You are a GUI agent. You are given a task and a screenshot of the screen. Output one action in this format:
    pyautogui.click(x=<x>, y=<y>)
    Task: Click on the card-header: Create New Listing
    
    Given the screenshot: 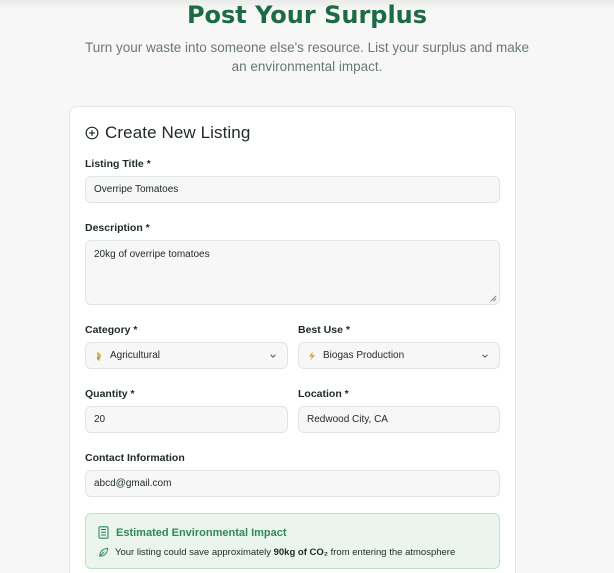 What is the action you would take?
    pyautogui.click(x=167, y=133)
    